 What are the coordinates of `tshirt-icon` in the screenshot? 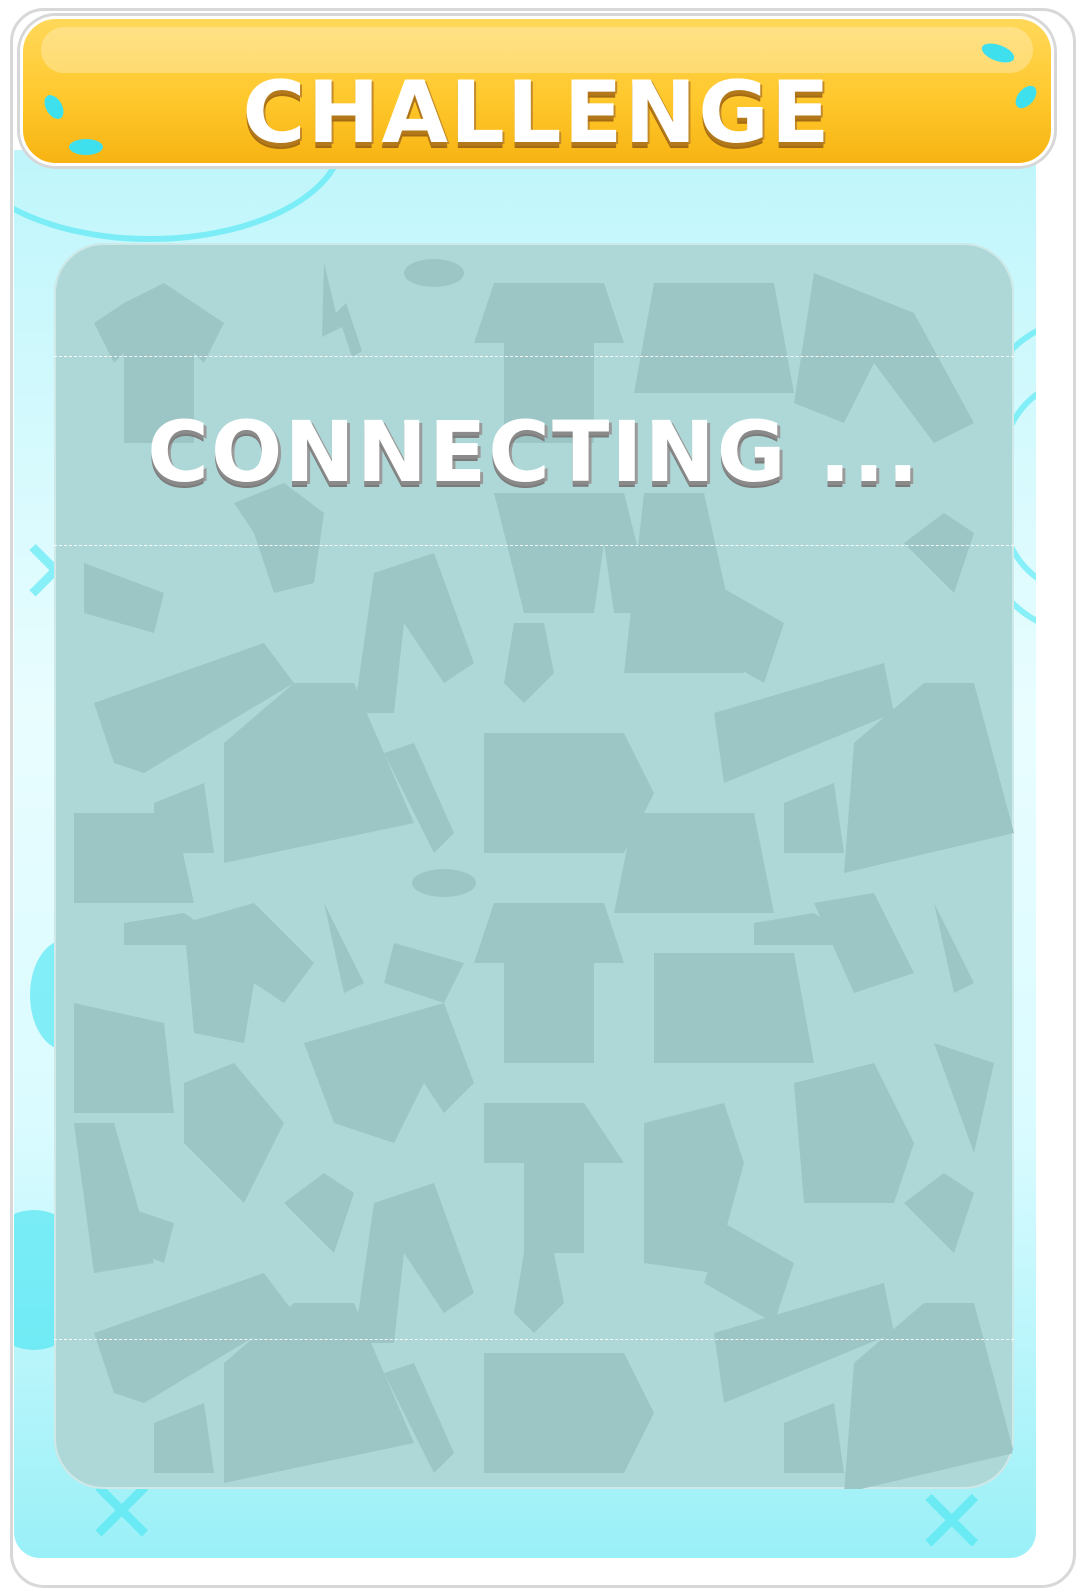 It's located at (549, 983).